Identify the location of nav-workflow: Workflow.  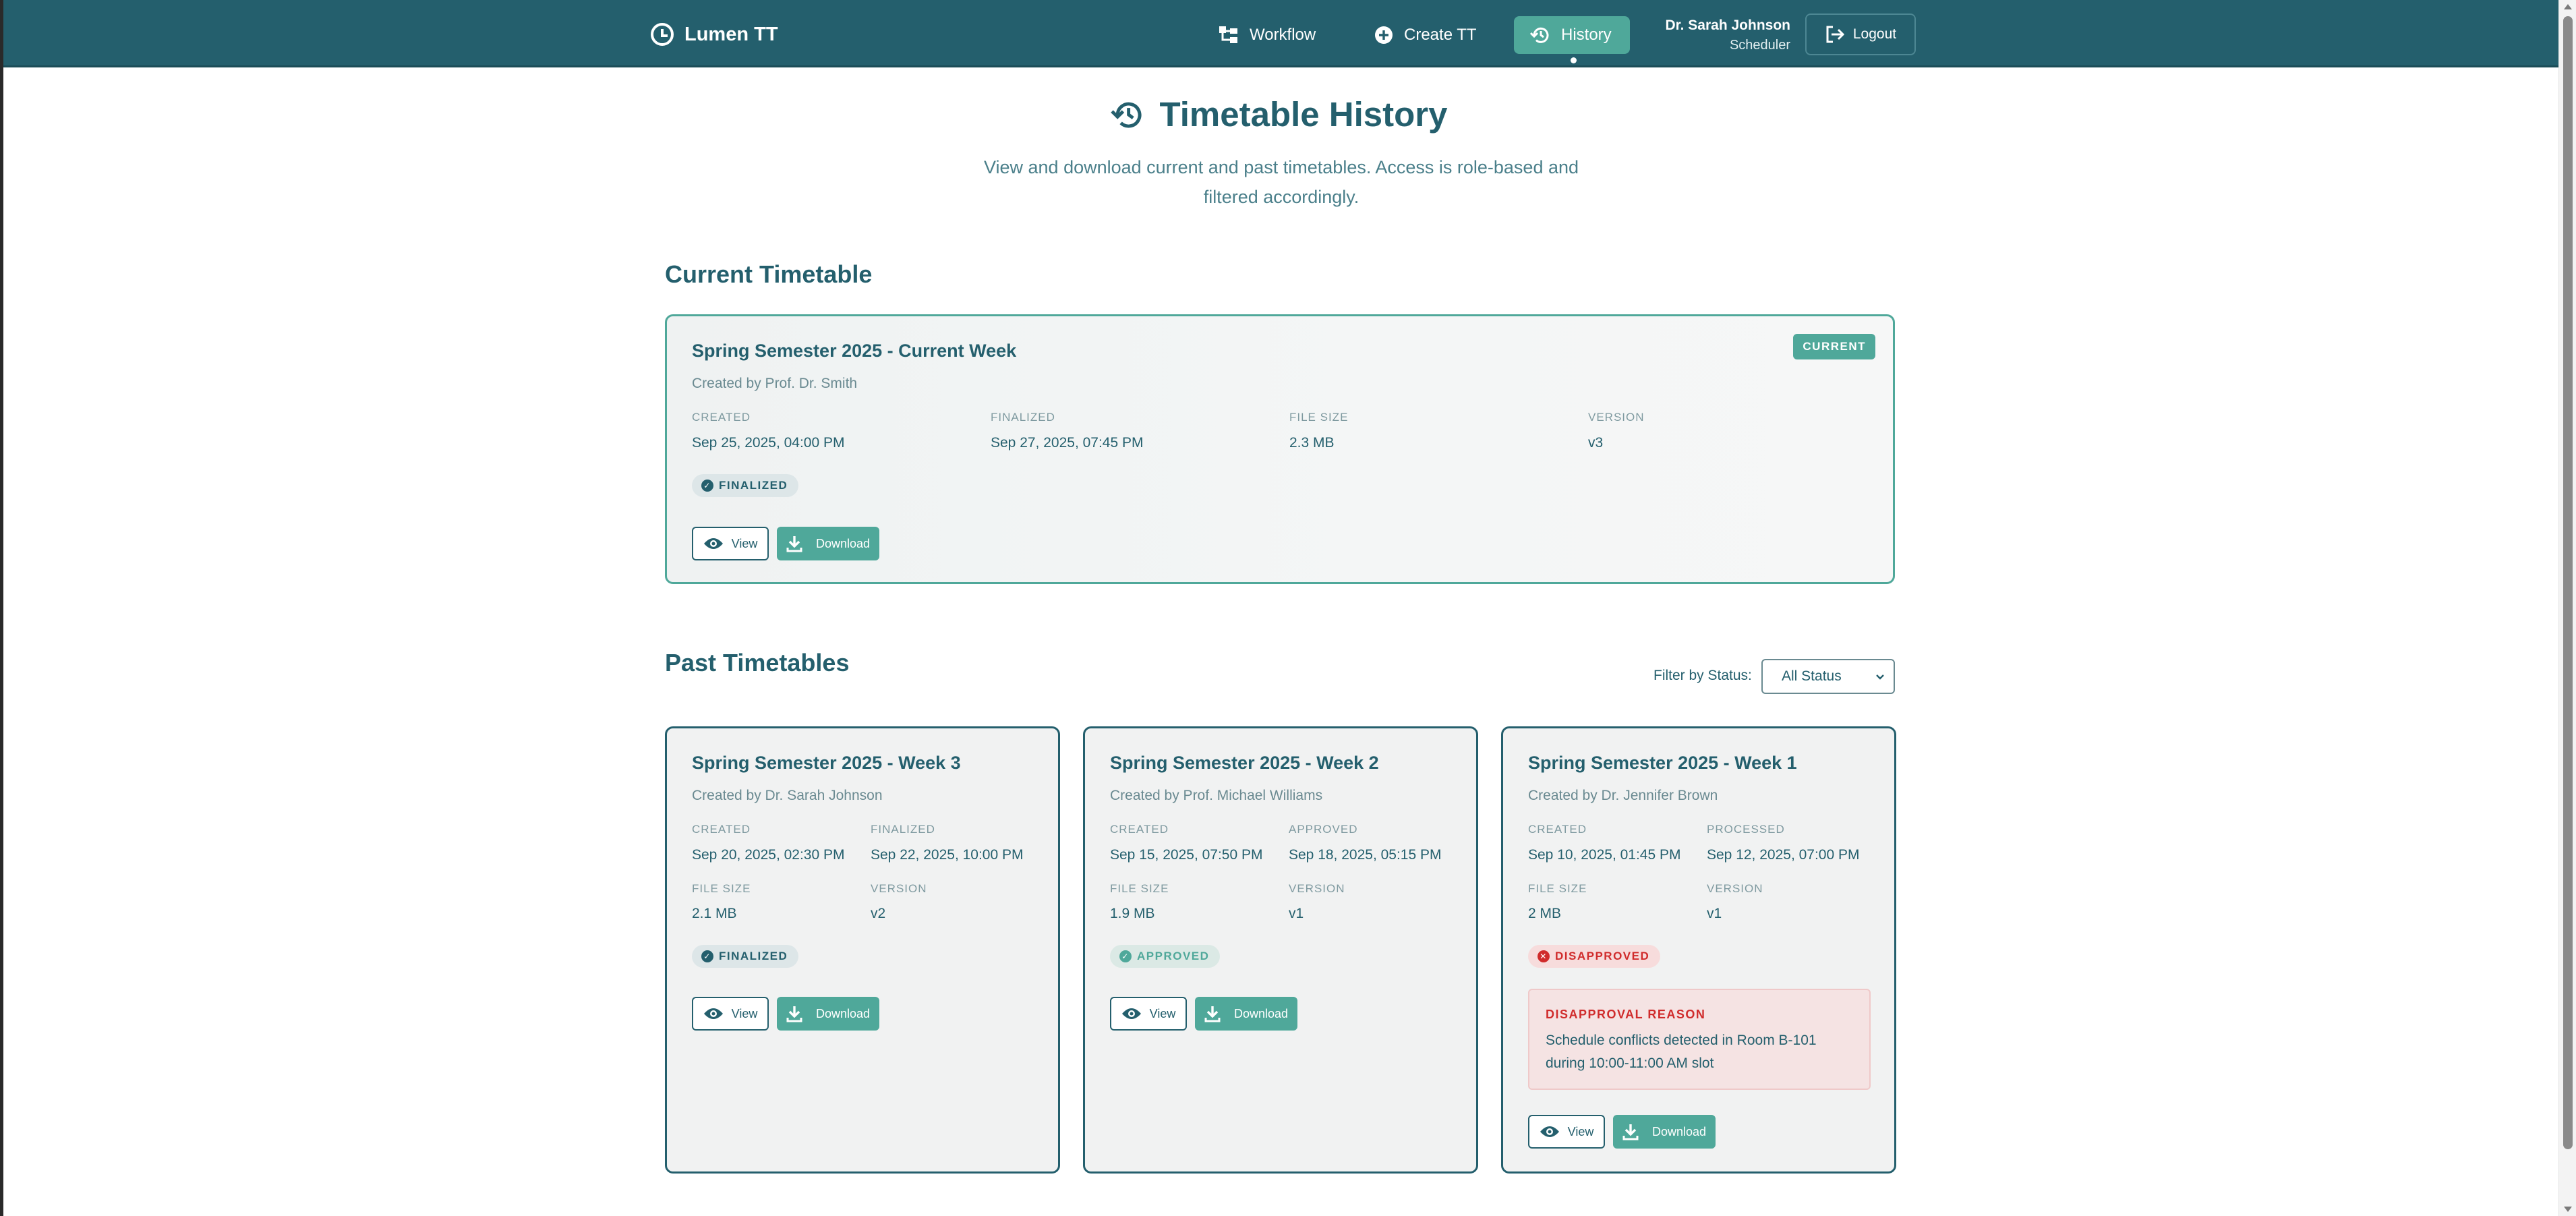
(1267, 35).